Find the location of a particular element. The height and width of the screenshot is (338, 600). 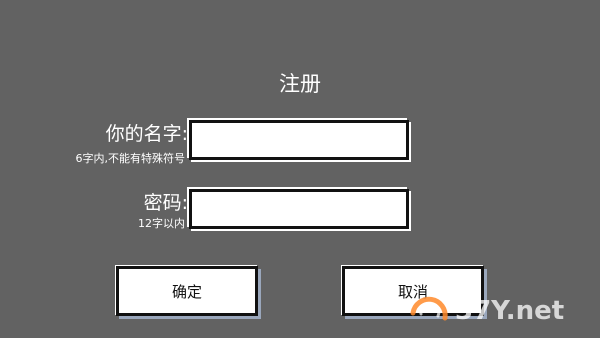

name-field is located at coordinates (299, 140).